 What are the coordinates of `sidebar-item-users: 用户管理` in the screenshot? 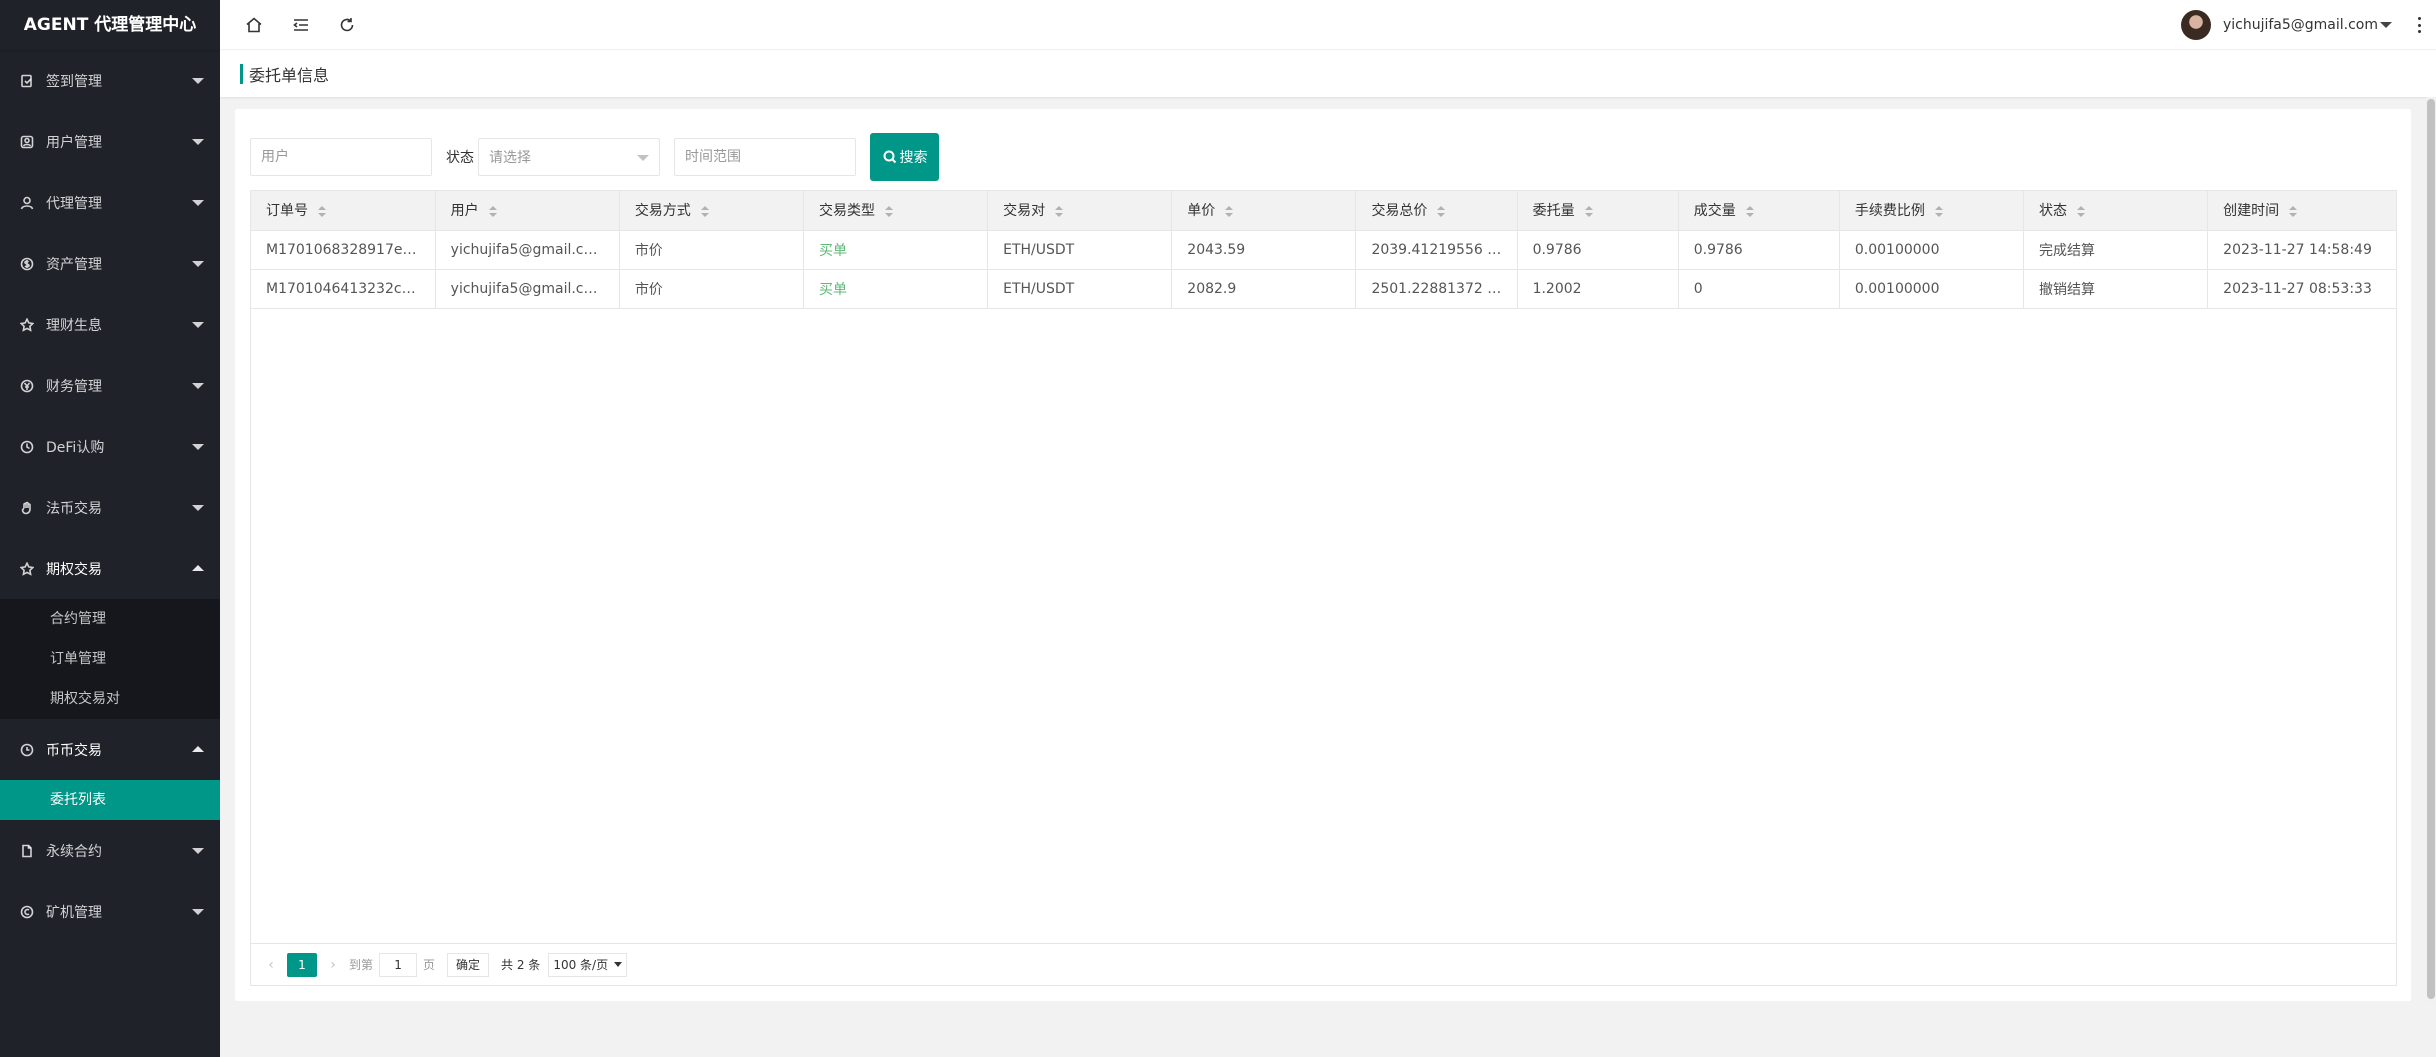 It's located at (110, 141).